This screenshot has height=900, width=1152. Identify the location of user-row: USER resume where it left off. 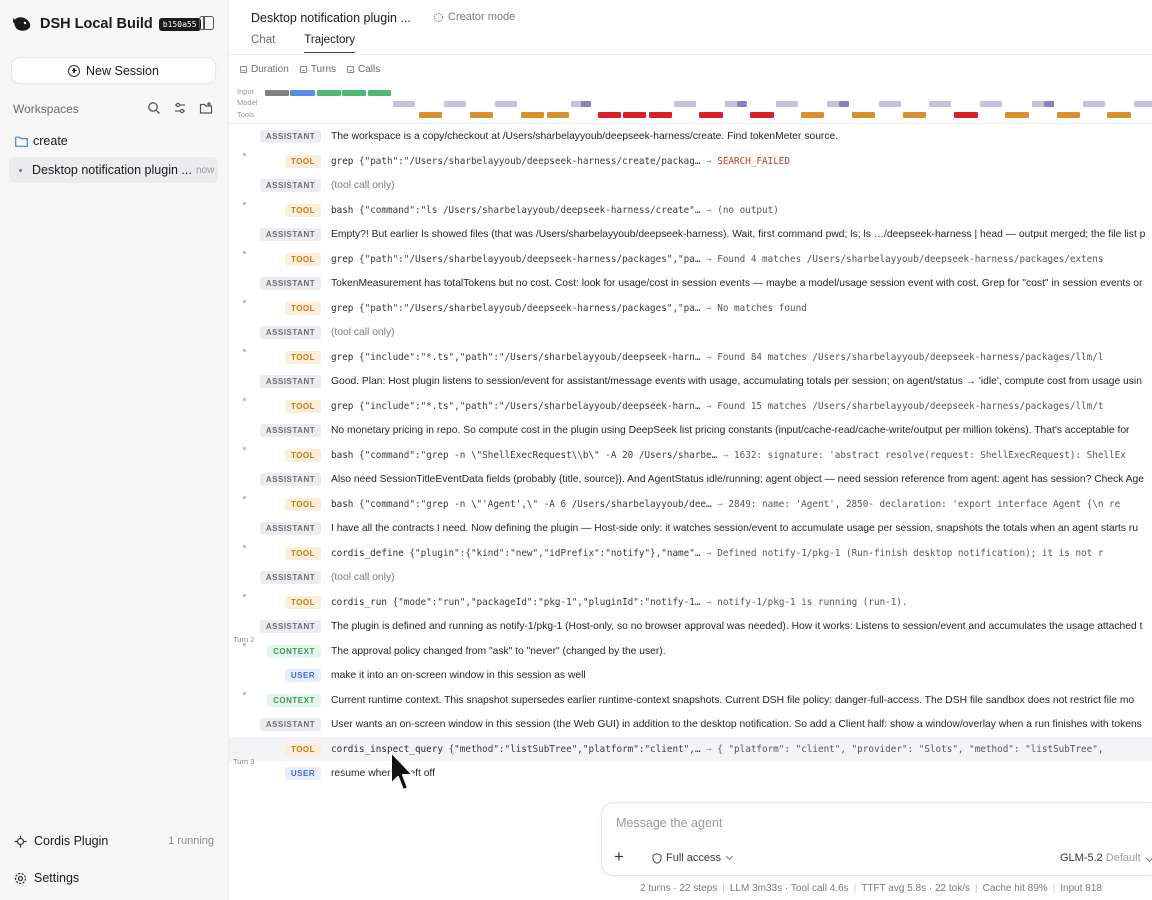
(690, 773).